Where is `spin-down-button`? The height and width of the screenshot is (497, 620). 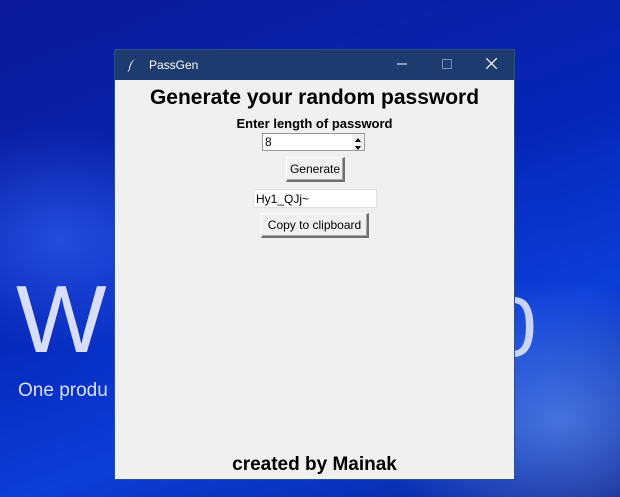
spin-down-button is located at coordinates (358, 146).